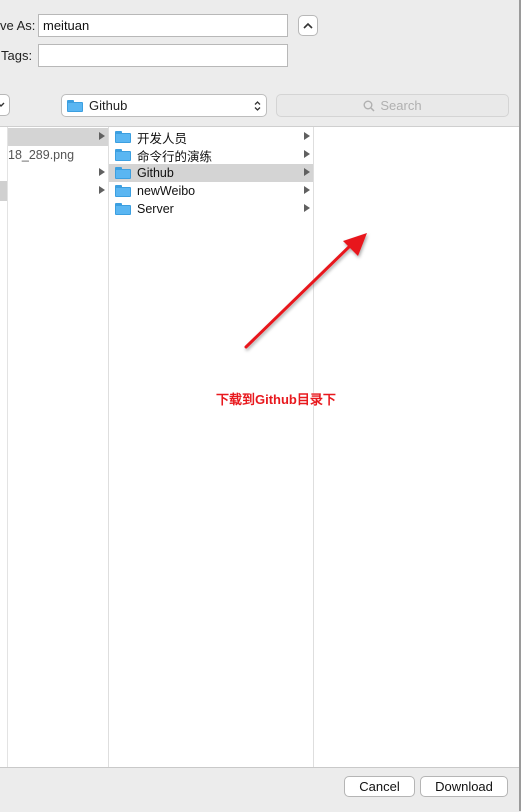 This screenshot has height=812, width=521. I want to click on cancel-button: Cancel, so click(379, 786).